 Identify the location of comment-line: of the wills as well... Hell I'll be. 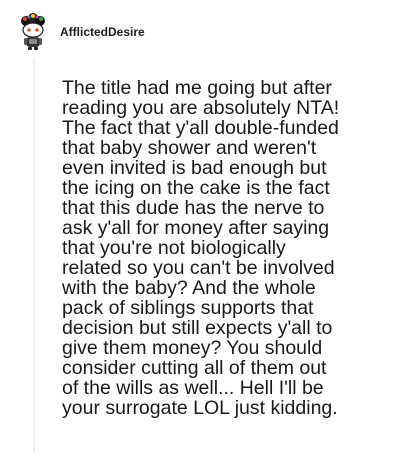
(193, 388).